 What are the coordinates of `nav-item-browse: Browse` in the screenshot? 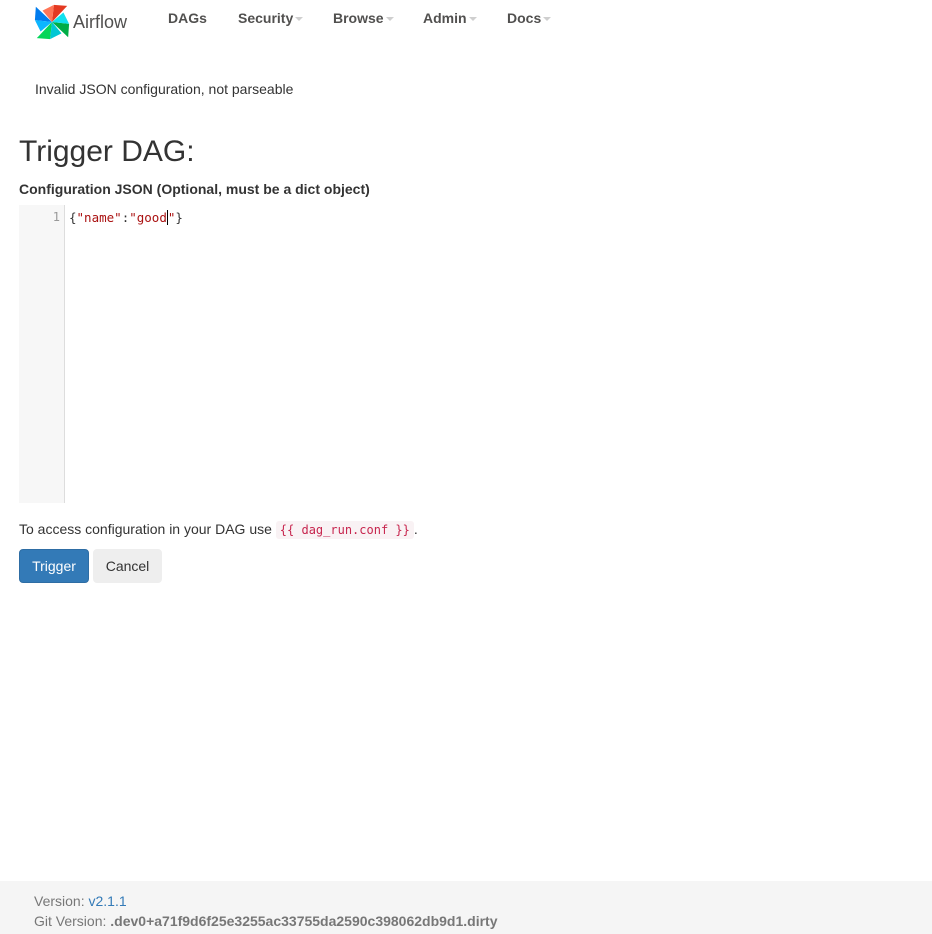 It's located at (363, 18).